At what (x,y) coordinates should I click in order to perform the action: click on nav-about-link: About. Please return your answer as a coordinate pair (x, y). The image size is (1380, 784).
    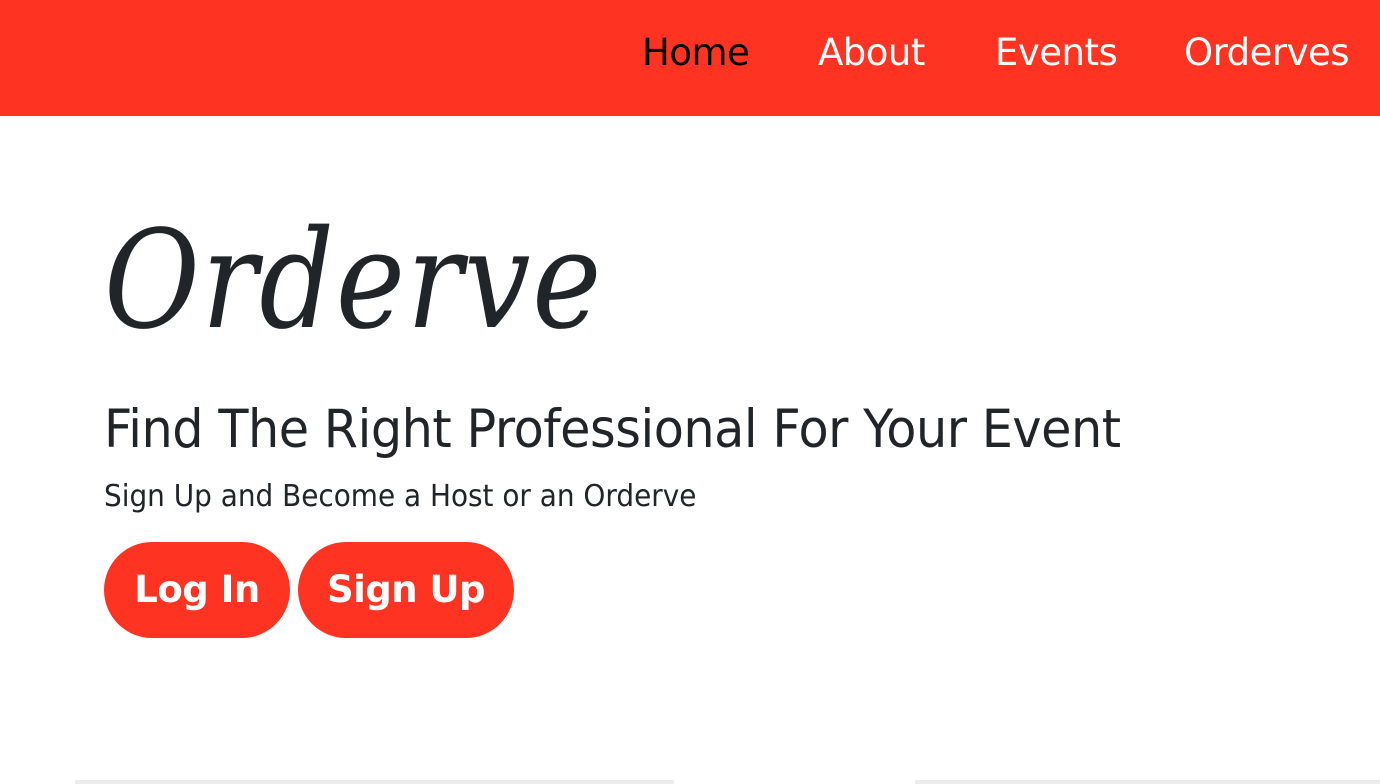
    Looking at the image, I should click on (871, 53).